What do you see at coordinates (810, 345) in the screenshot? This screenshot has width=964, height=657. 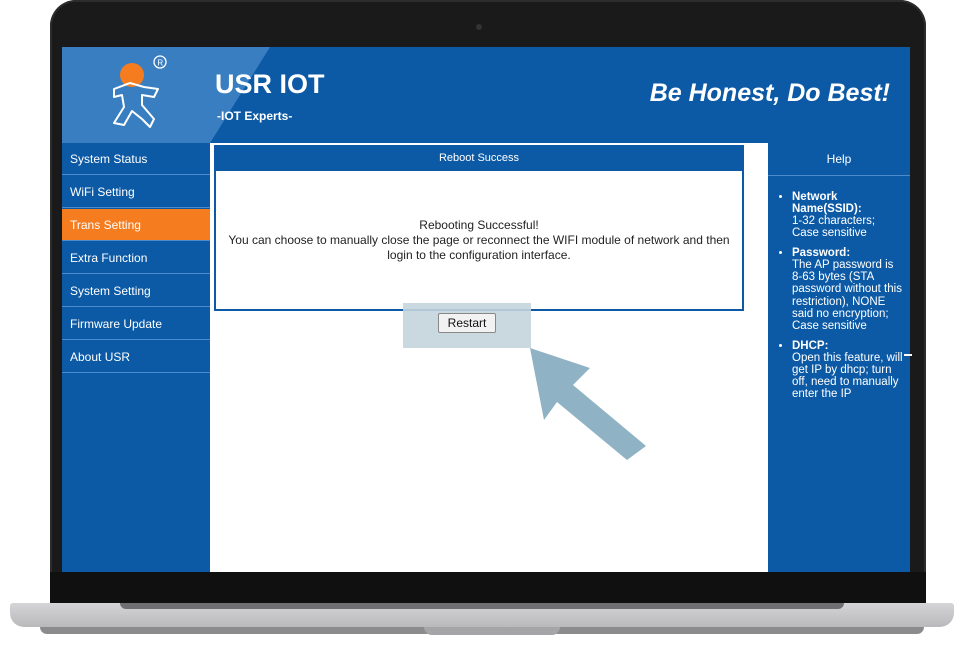 I see `help-term: DHCP:` at bounding box center [810, 345].